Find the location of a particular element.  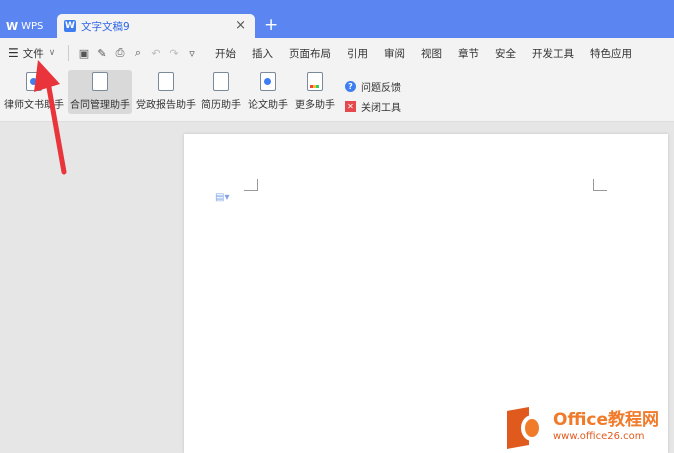

undo-icon: ↶ is located at coordinates (156, 53).